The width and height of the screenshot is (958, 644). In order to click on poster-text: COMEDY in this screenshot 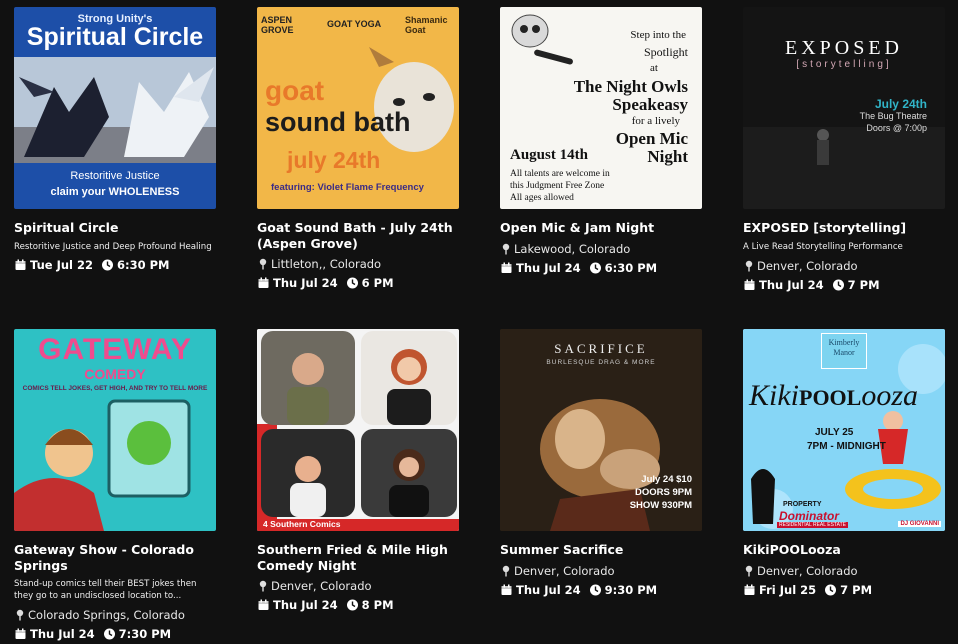, I will do `click(115, 374)`.